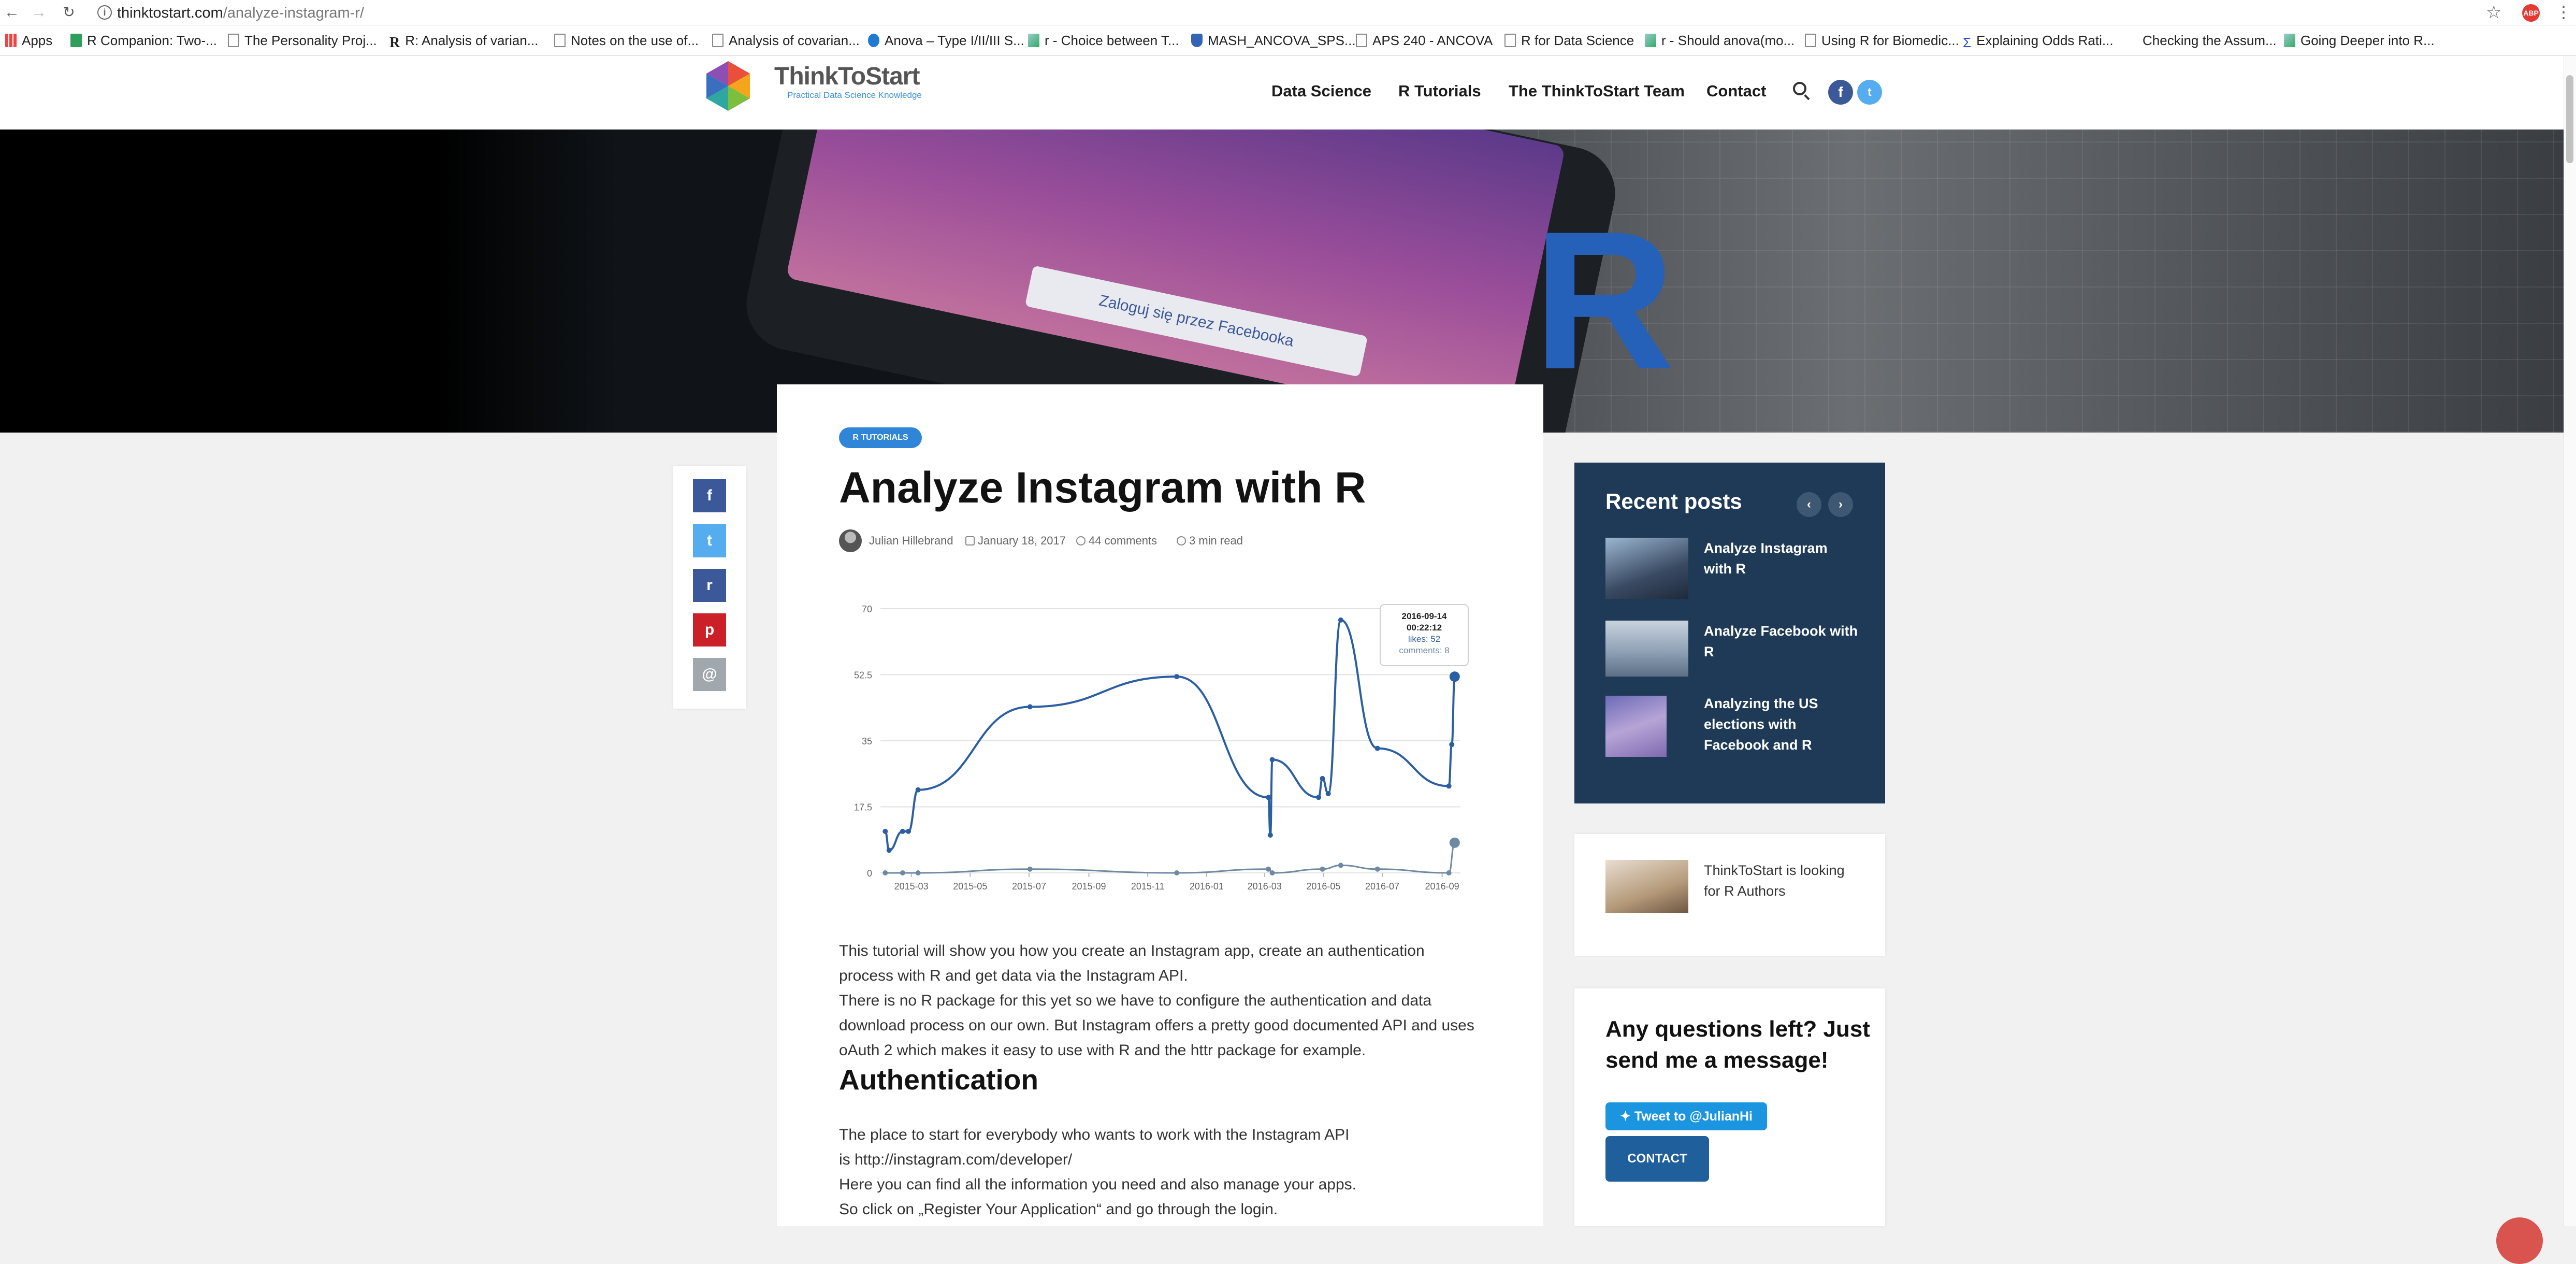 This screenshot has height=1264, width=2576. What do you see at coordinates (1693, 1116) in the screenshot?
I see `tweet-label: Tweet to @JulianHi` at bounding box center [1693, 1116].